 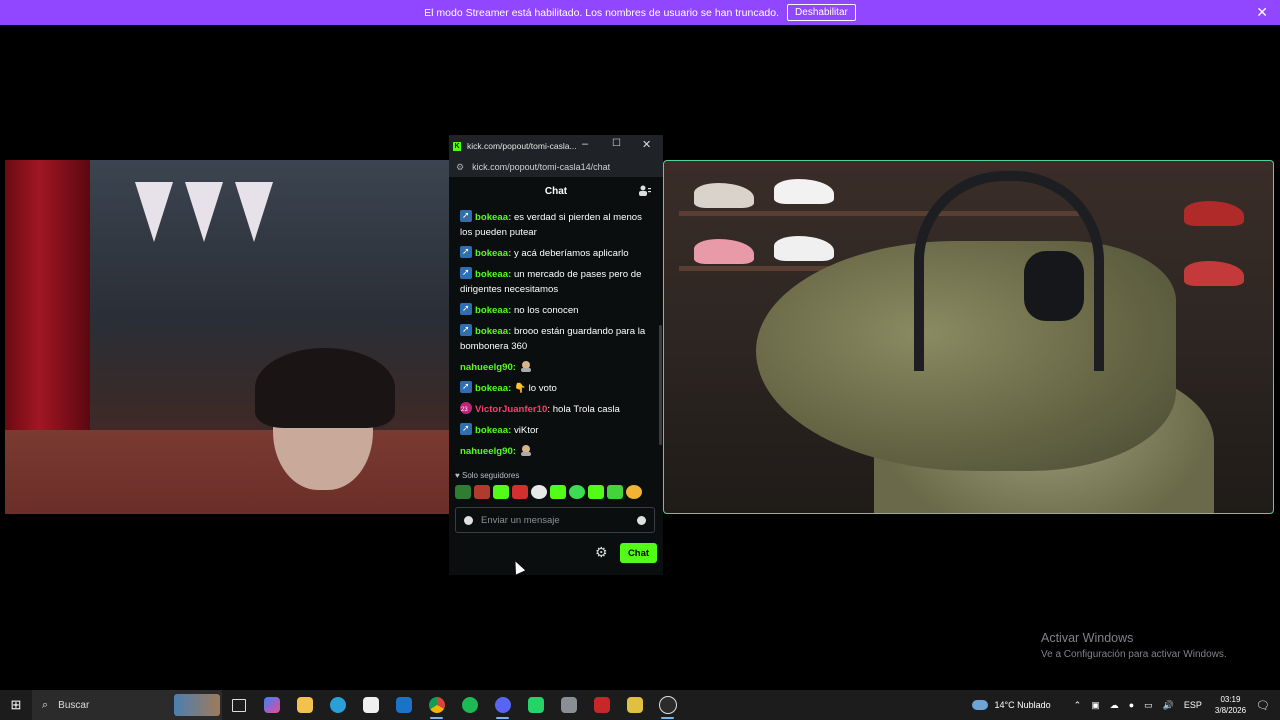 What do you see at coordinates (271, 705) in the screenshot?
I see `copilot-icon` at bounding box center [271, 705].